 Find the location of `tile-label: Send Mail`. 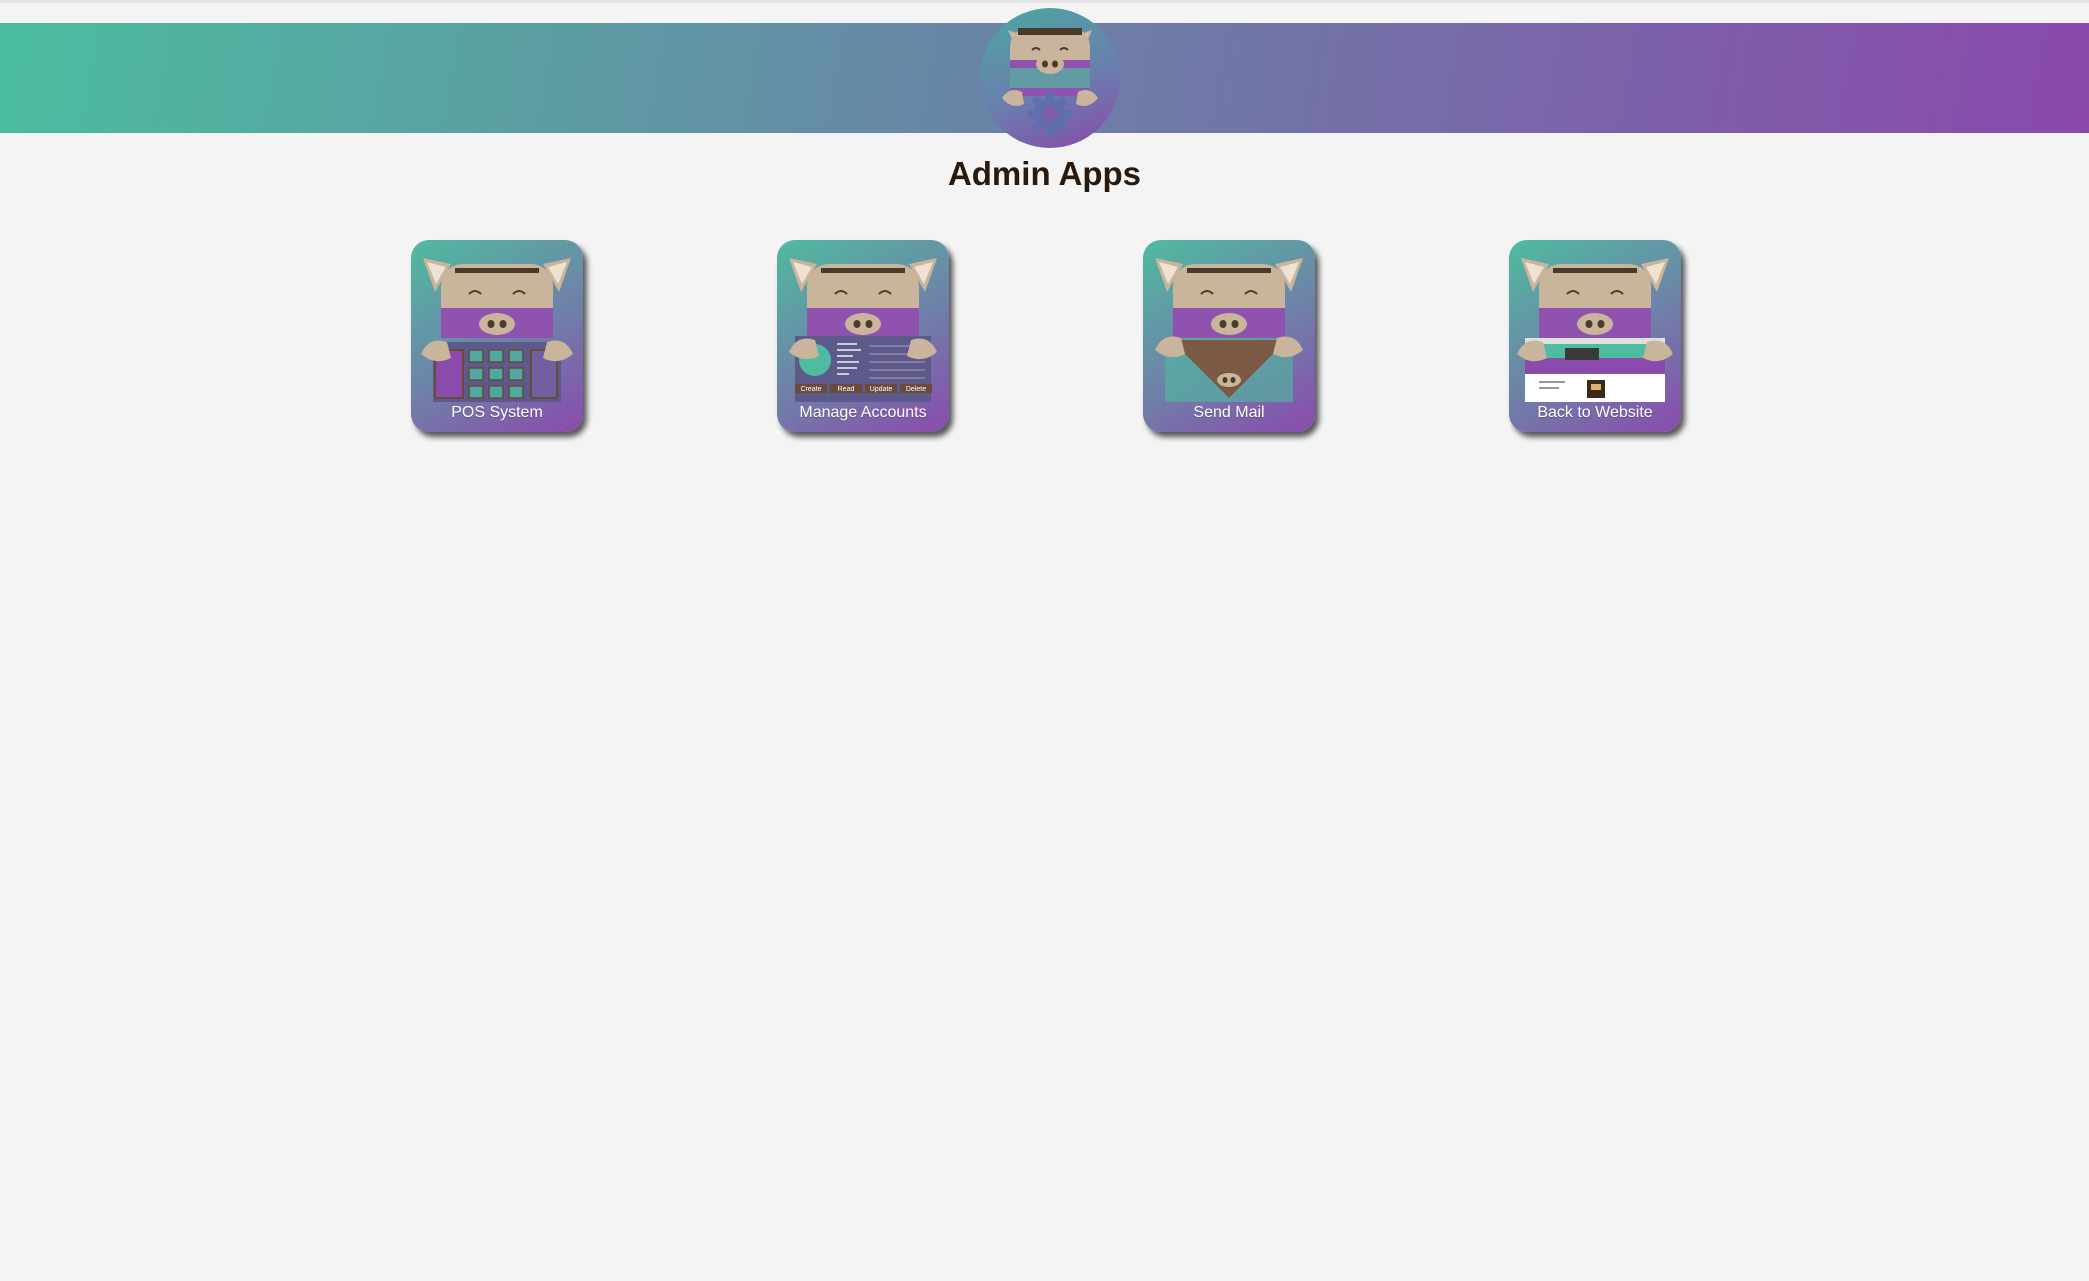

tile-label: Send Mail is located at coordinates (1229, 412).